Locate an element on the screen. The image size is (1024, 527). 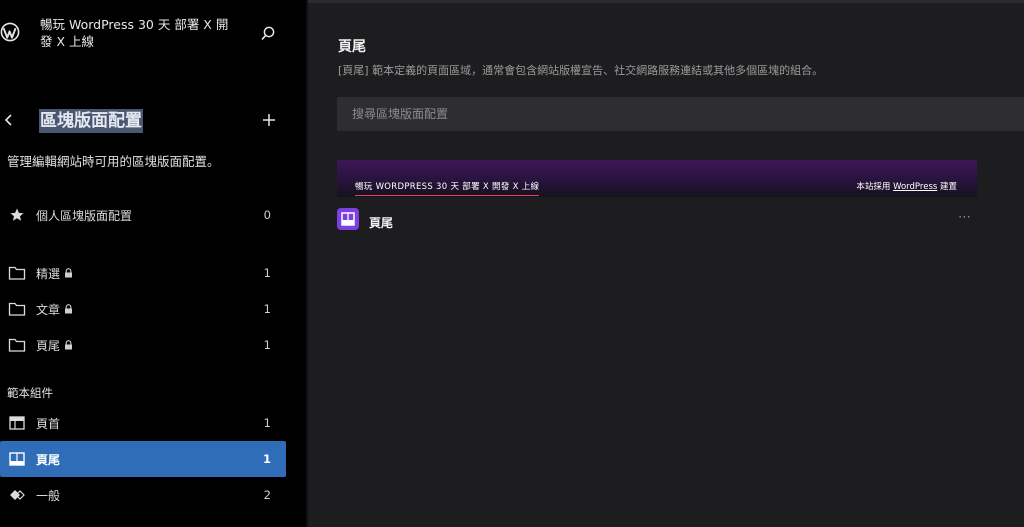
footer-pattern-icon is located at coordinates (348, 219).